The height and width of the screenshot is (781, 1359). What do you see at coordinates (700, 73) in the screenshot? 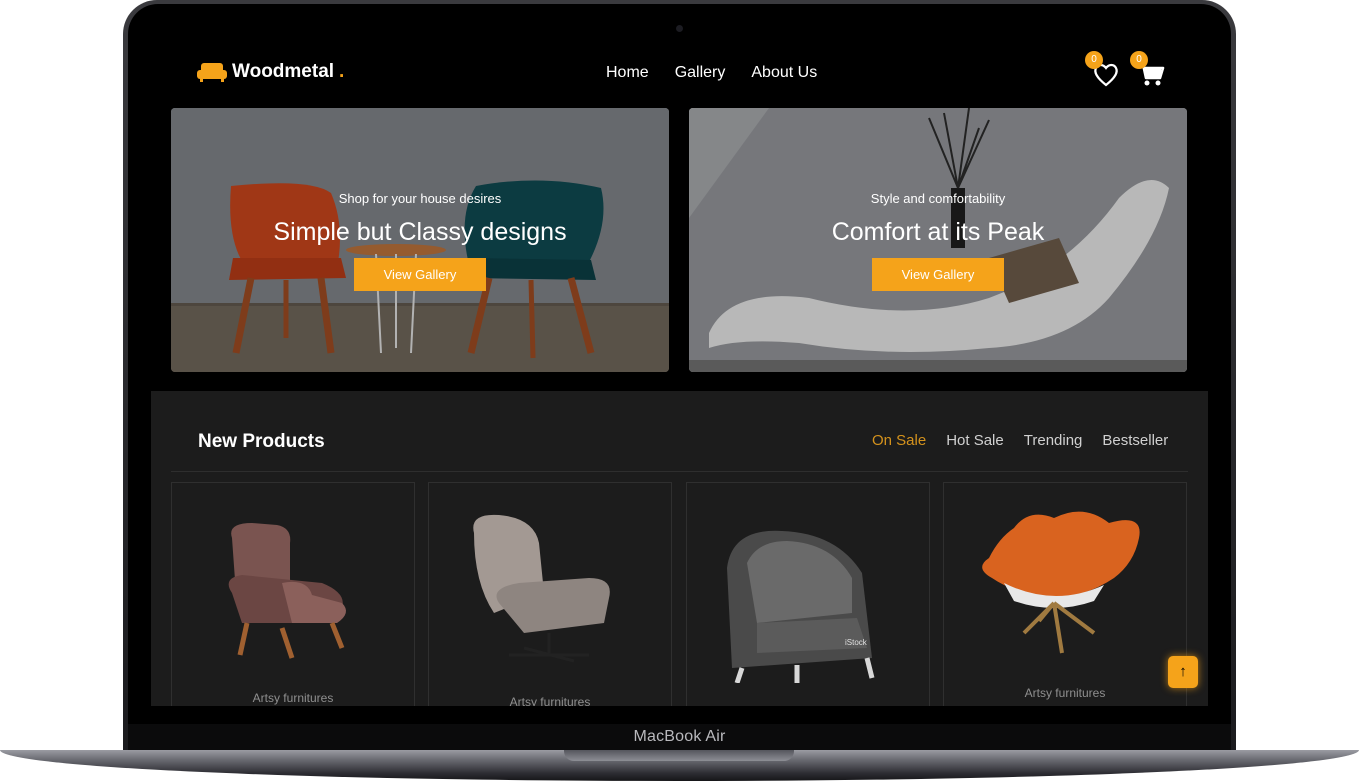
I see `nav-gallery: Gallery` at bounding box center [700, 73].